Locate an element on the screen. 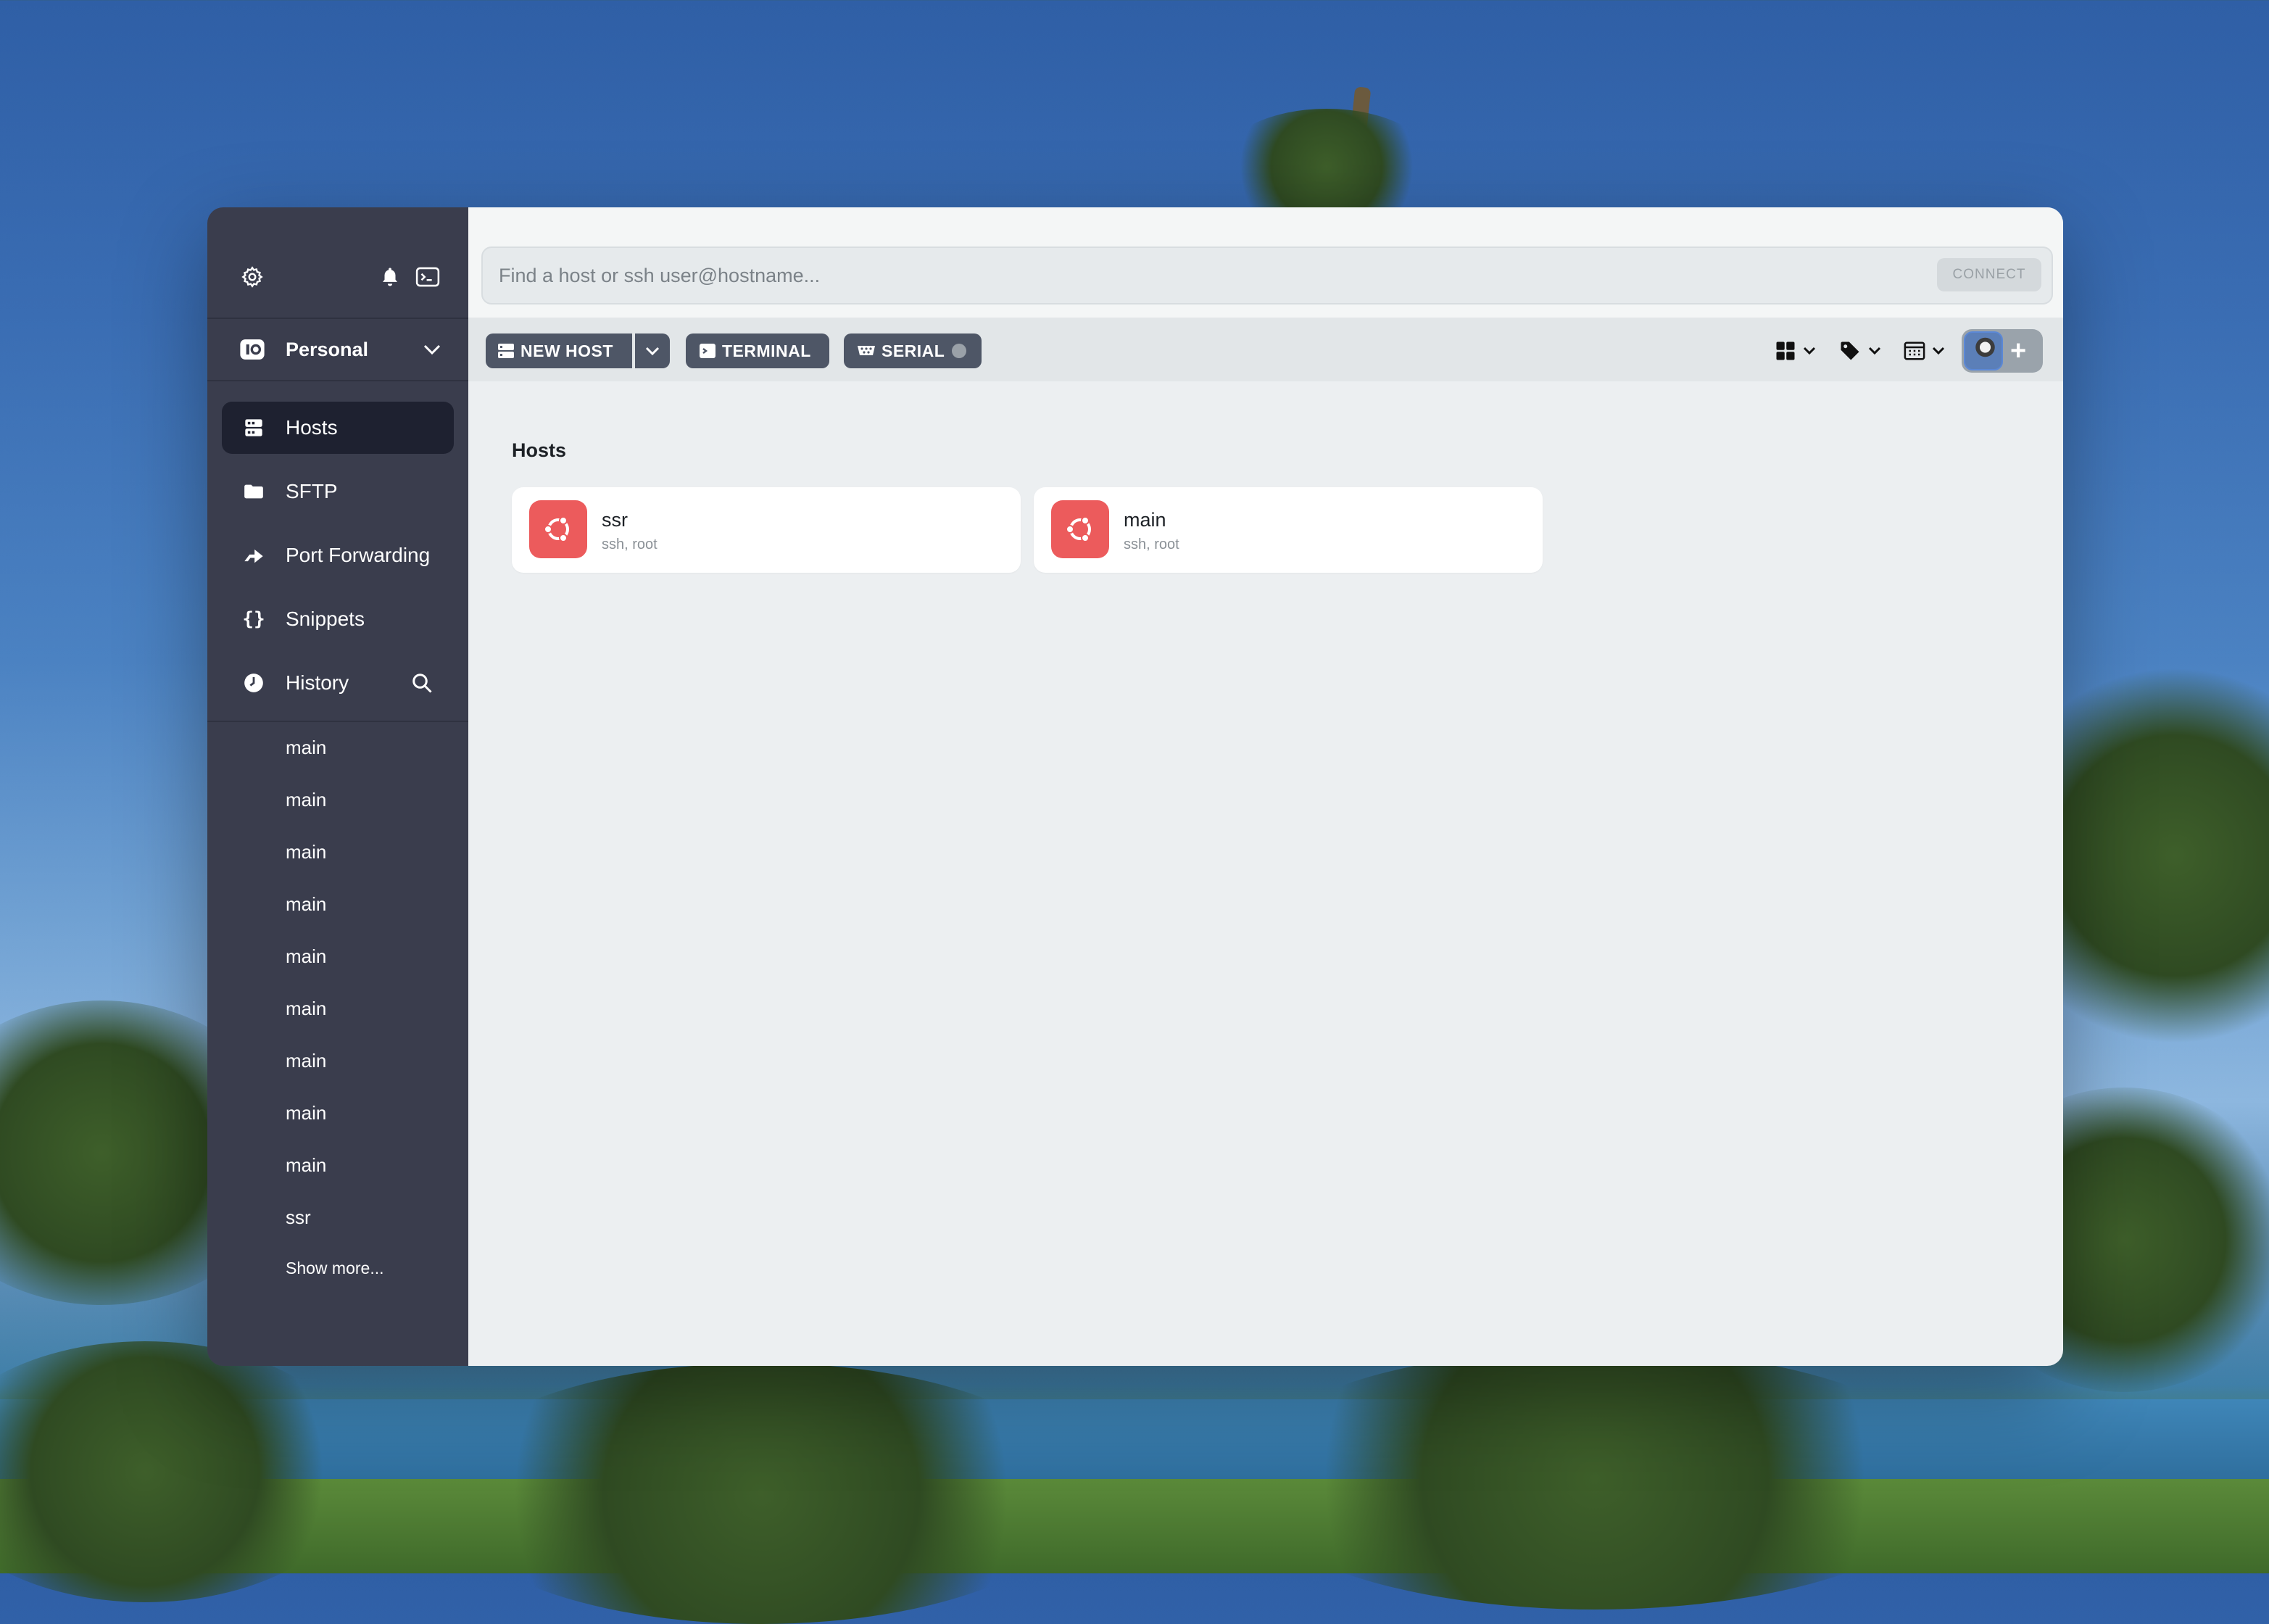  clock-icon is located at coordinates (253, 683).